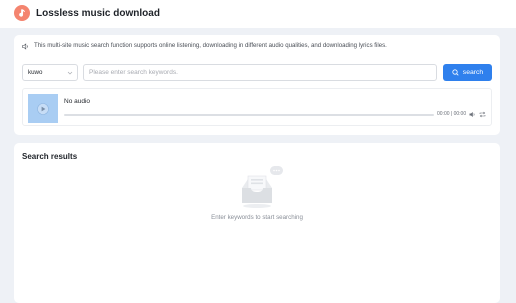  I want to click on search-button: search, so click(467, 72).